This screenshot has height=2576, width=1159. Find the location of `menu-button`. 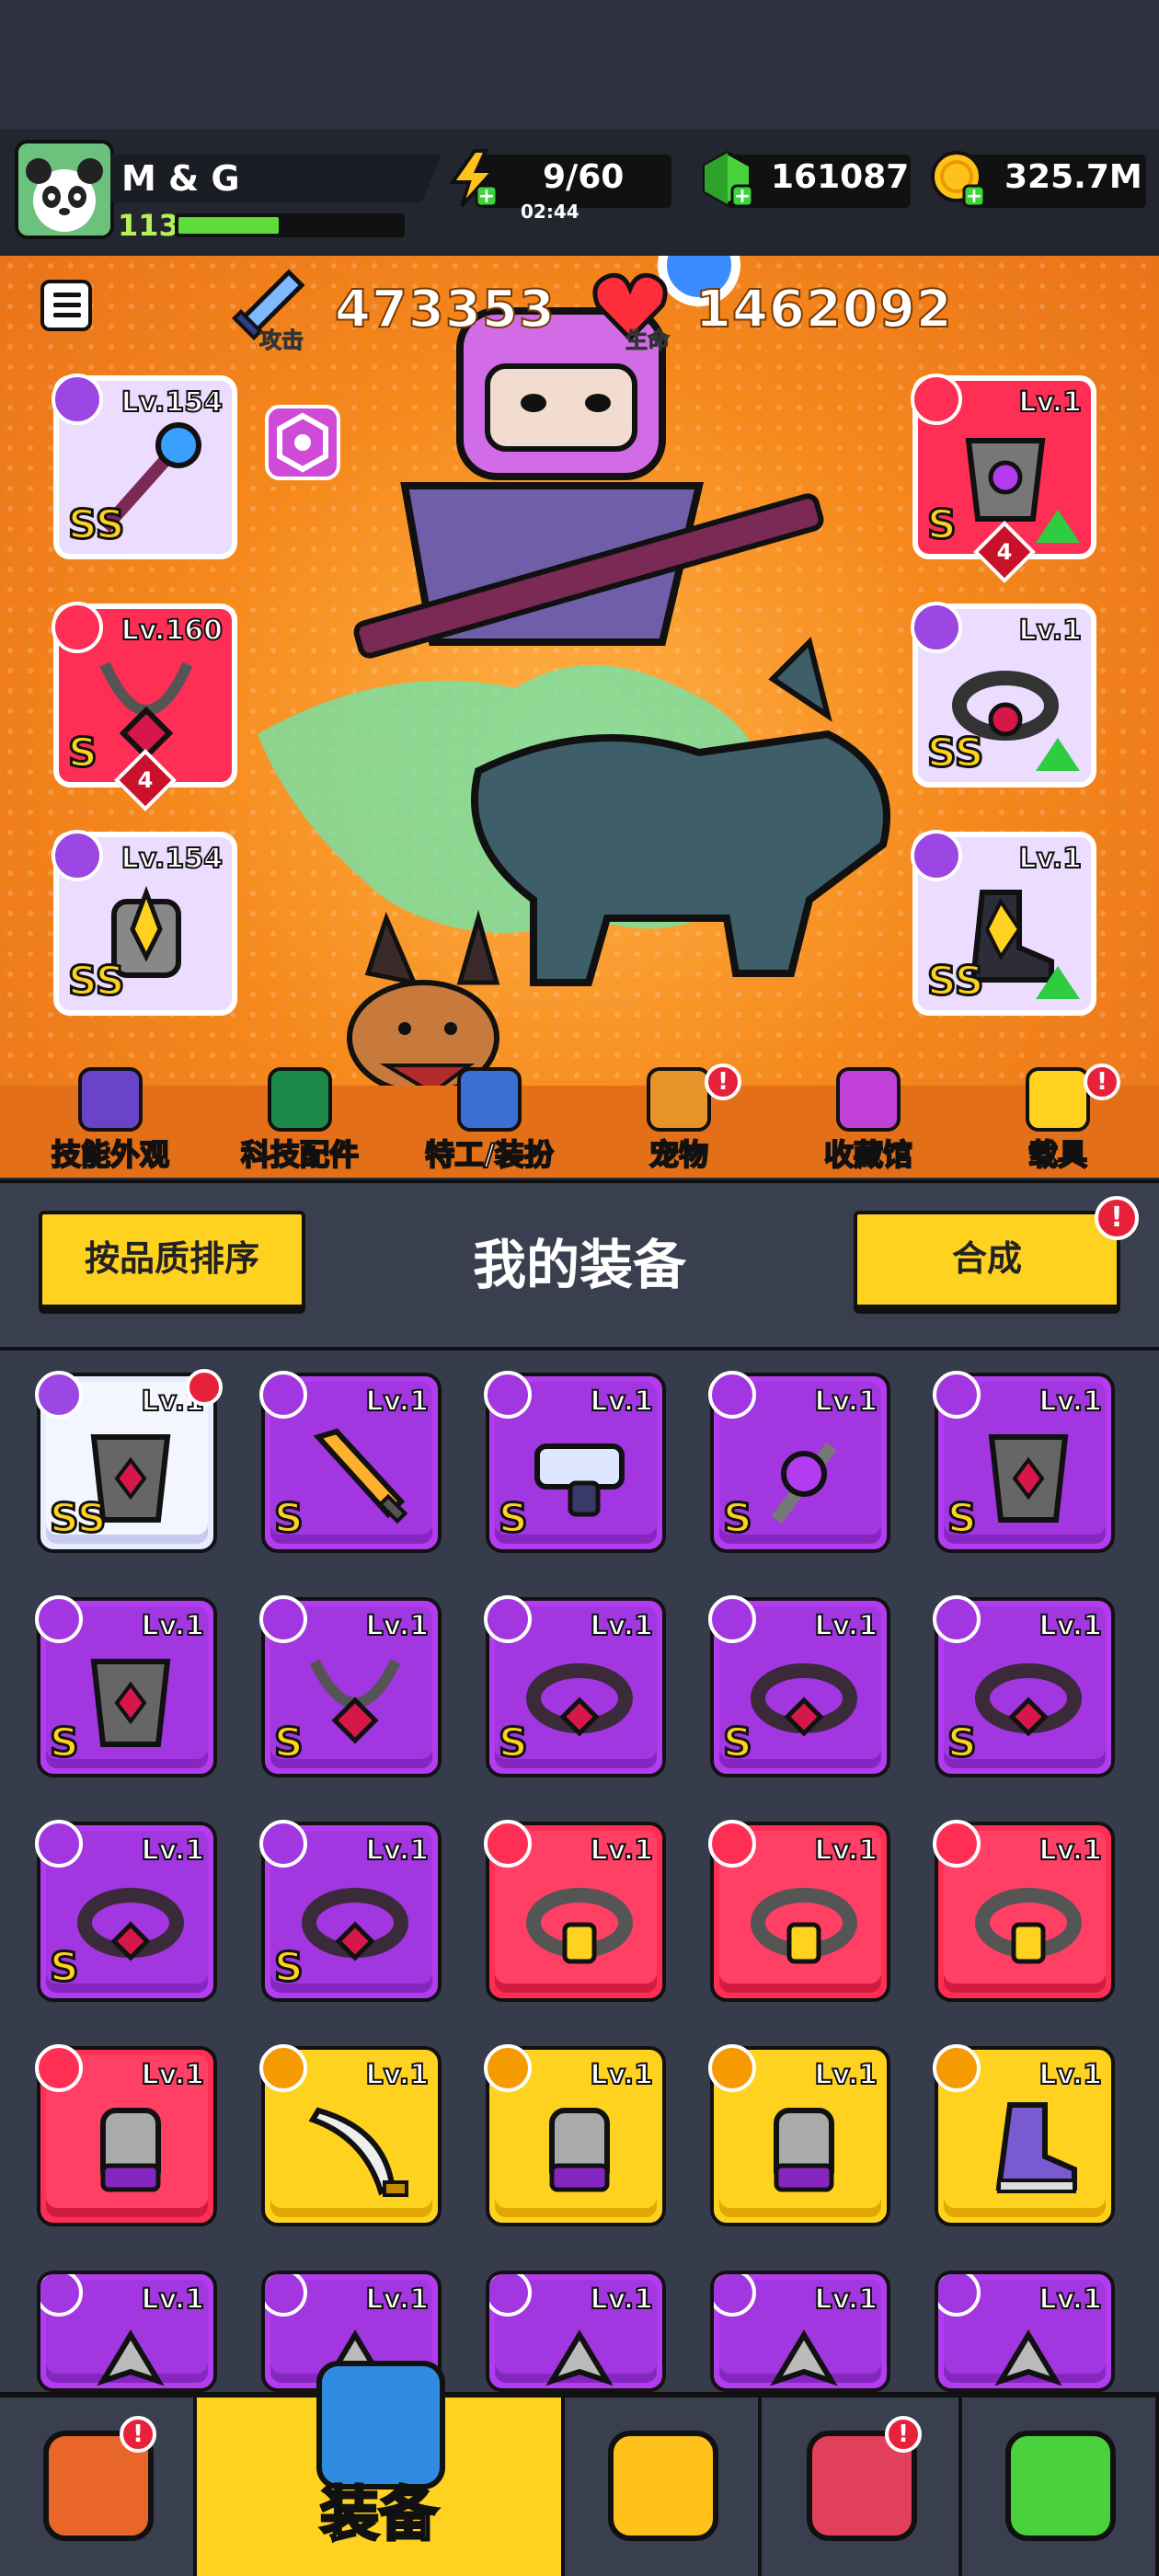

menu-button is located at coordinates (66, 305).